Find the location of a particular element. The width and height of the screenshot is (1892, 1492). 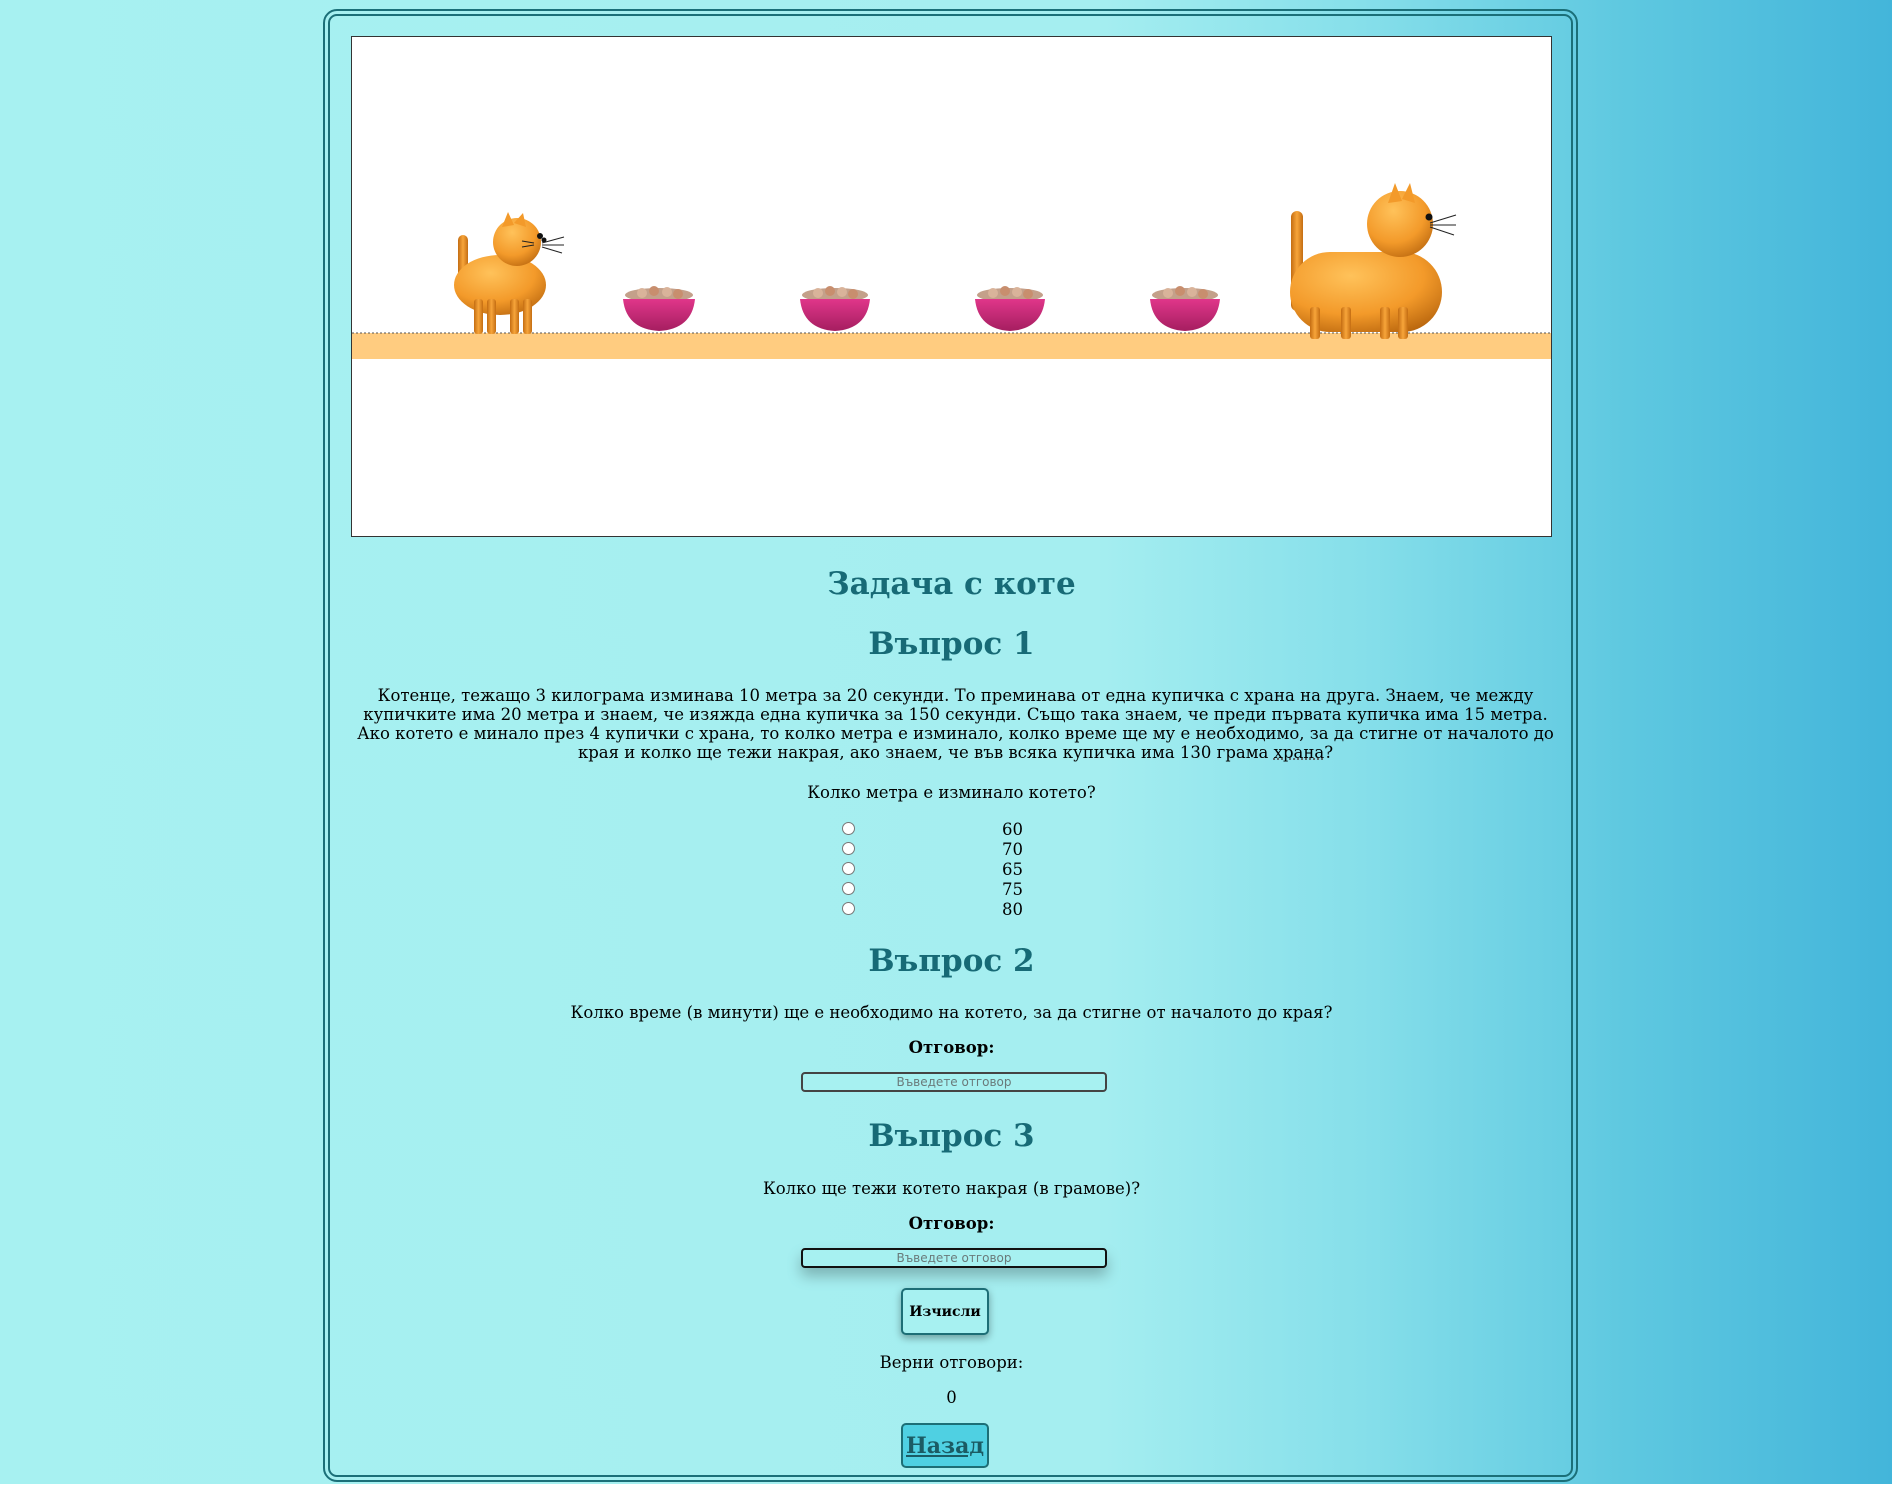

option-label: 65 is located at coordinates (1012, 869).